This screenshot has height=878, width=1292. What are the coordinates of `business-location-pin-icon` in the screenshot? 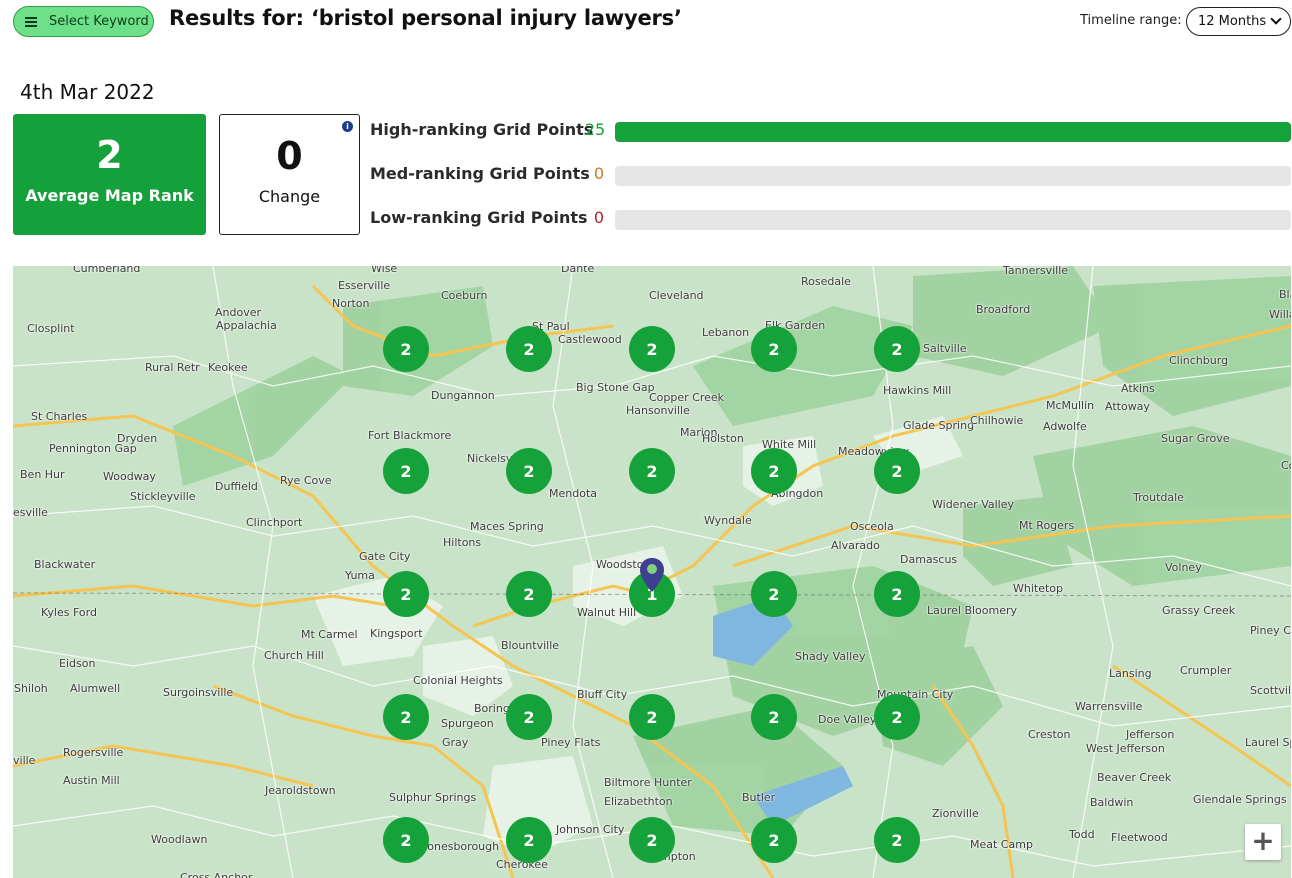 It's located at (652, 575).